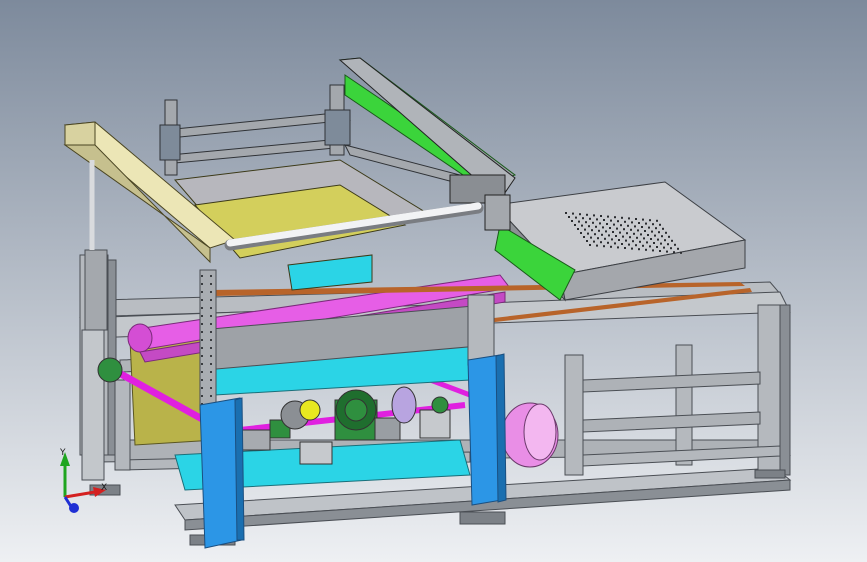 The image size is (867, 562). What do you see at coordinates (62, 453) in the screenshot?
I see `triad-y-label: Y` at bounding box center [62, 453].